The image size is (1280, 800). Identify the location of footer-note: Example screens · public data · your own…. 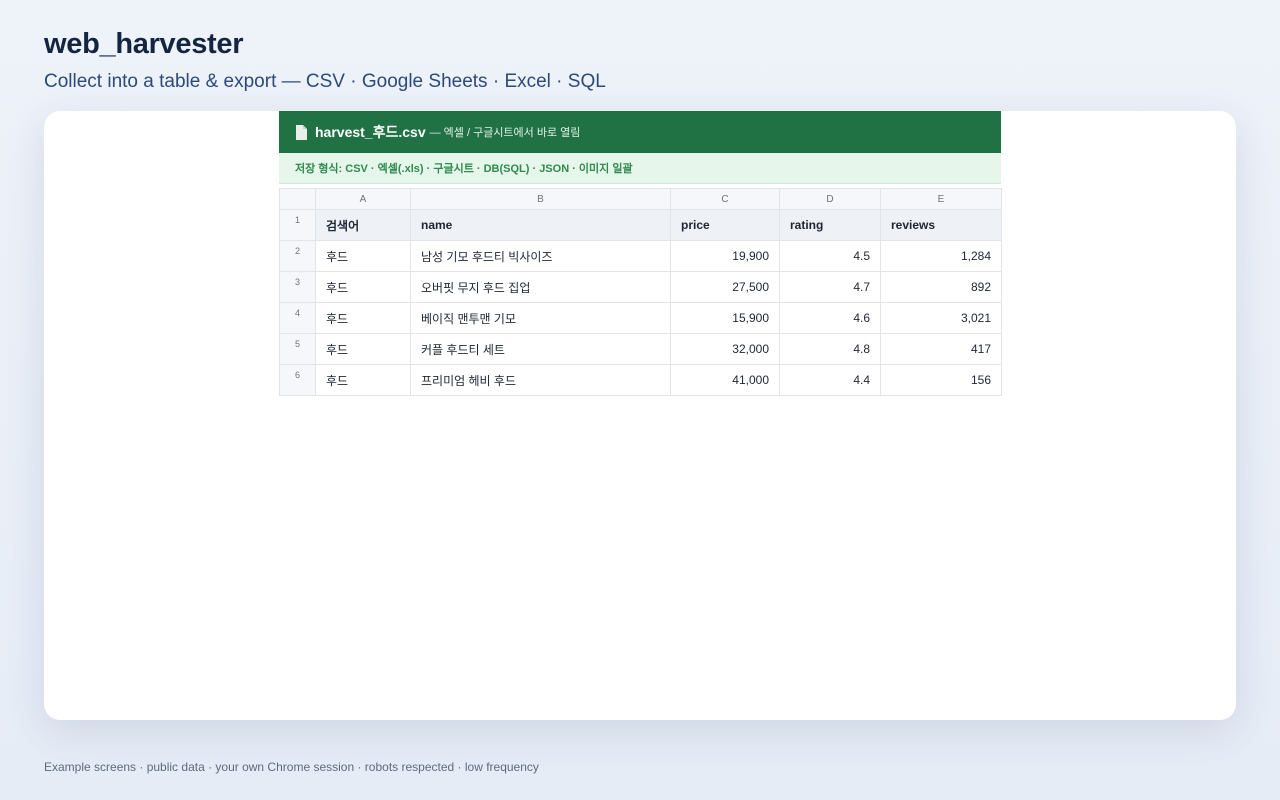
(291, 767).